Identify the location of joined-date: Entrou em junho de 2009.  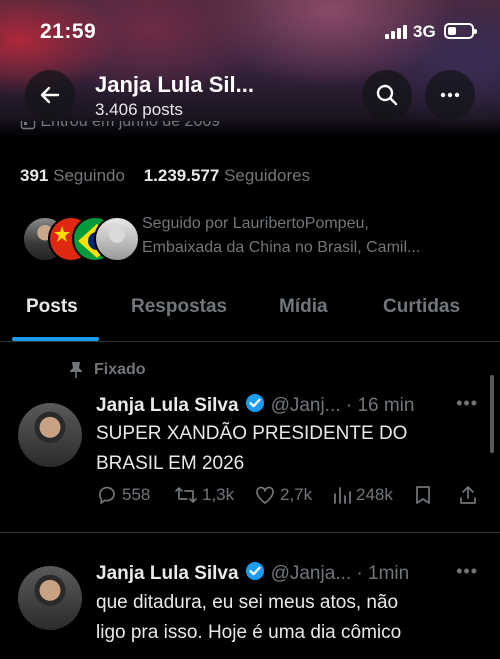
(120, 129).